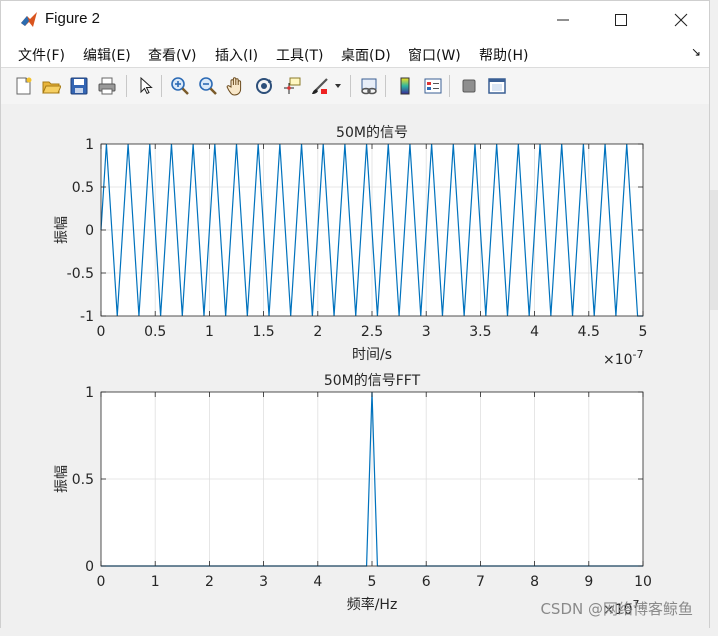 This screenshot has height=636, width=718. What do you see at coordinates (696, 52) in the screenshot?
I see `menu-expand-icon: ↘` at bounding box center [696, 52].